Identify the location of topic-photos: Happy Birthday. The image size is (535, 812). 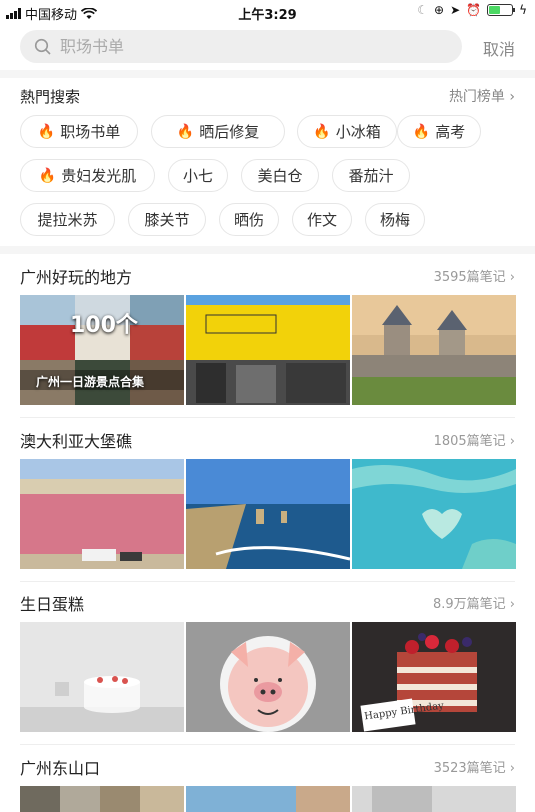
(268, 677).